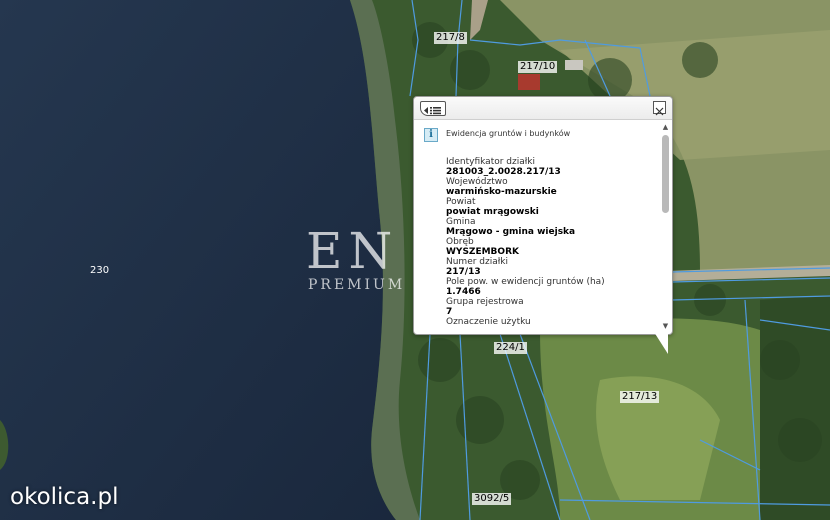  I want to click on attr-label: Powiat, so click(461, 202).